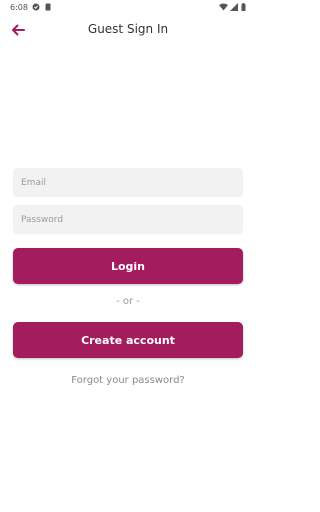  Describe the element at coordinates (128, 182) in the screenshot. I see `email-field` at that location.